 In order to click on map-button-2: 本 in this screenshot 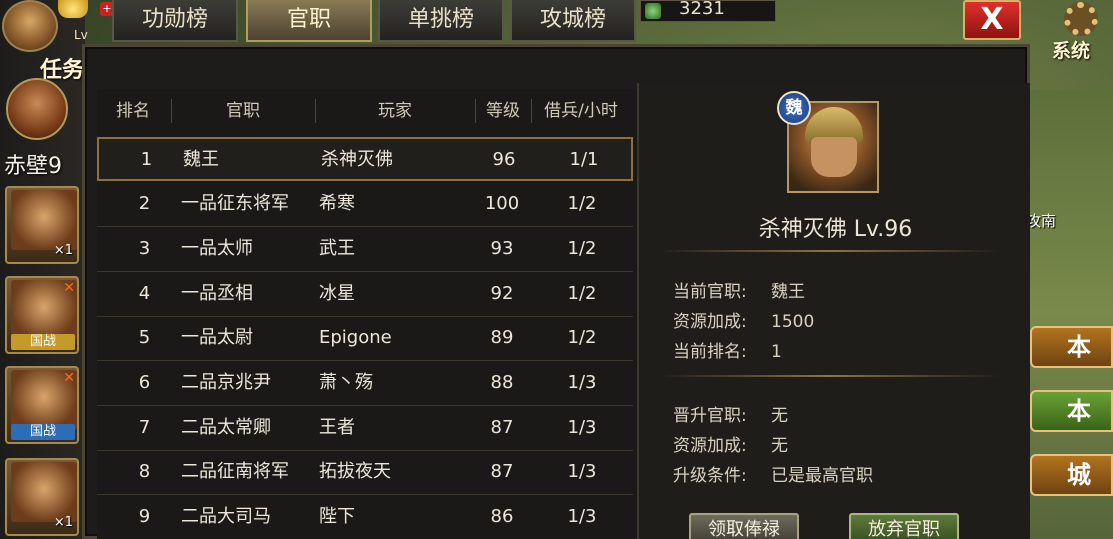, I will do `click(1071, 411)`.